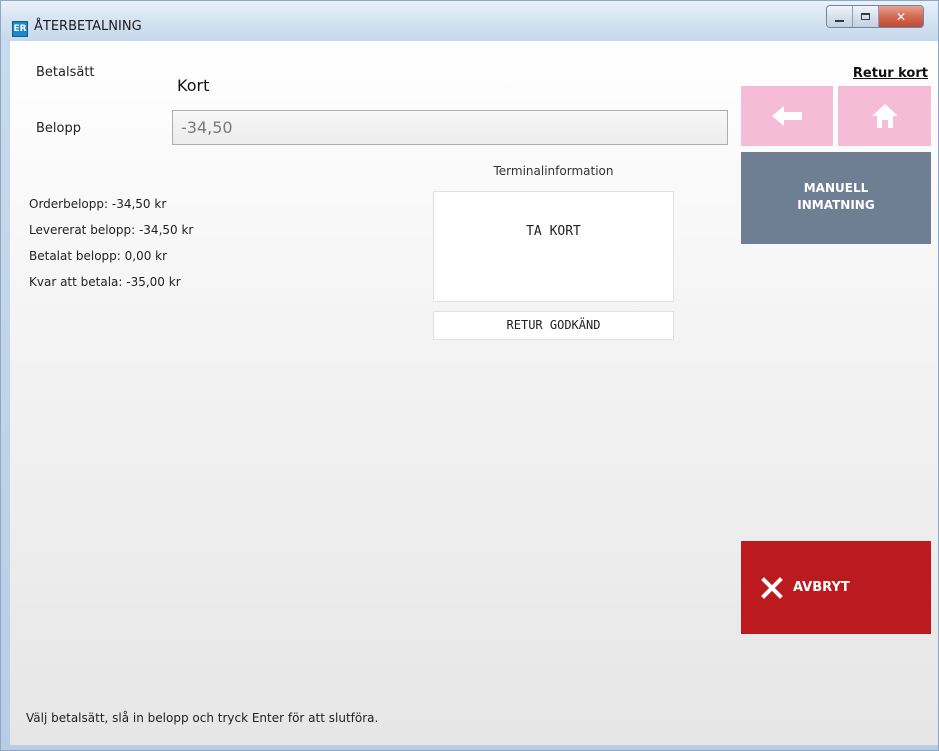  I want to click on maximize-button, so click(866, 16).